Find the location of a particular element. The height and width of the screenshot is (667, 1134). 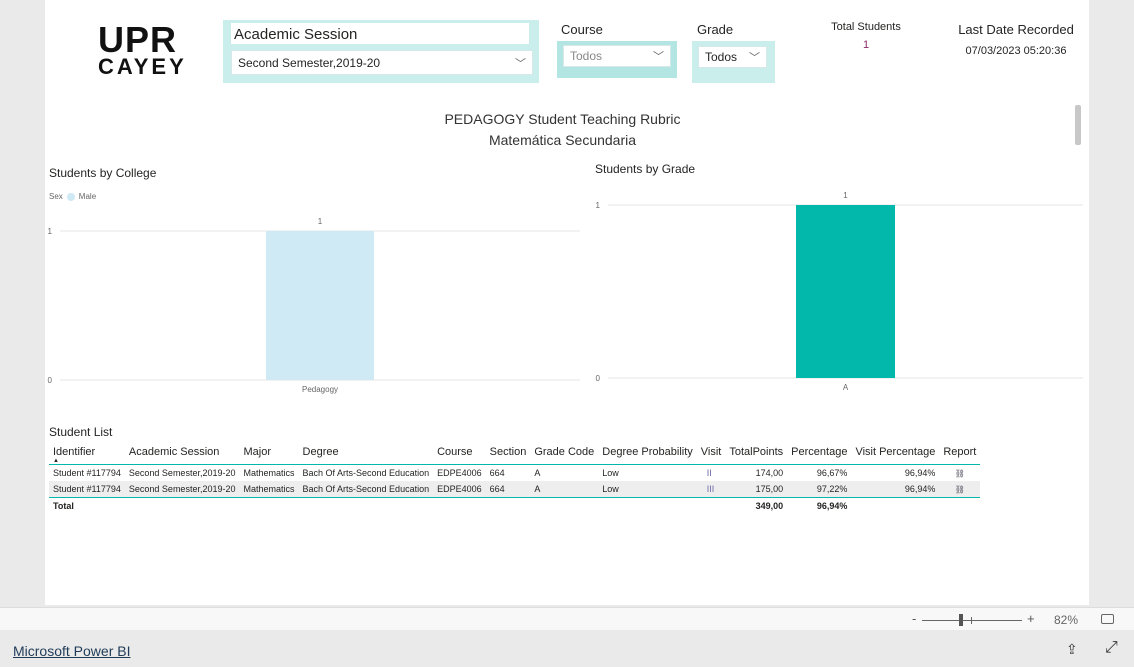

college-bar-chart: 0 1 1 Pedagogy is located at coordinates (314, 305).